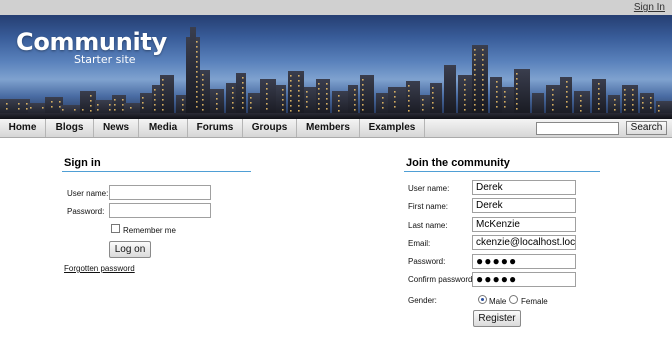 The image size is (672, 361). Describe the element at coordinates (429, 188) in the screenshot. I see `join-username-label: User name:` at that location.